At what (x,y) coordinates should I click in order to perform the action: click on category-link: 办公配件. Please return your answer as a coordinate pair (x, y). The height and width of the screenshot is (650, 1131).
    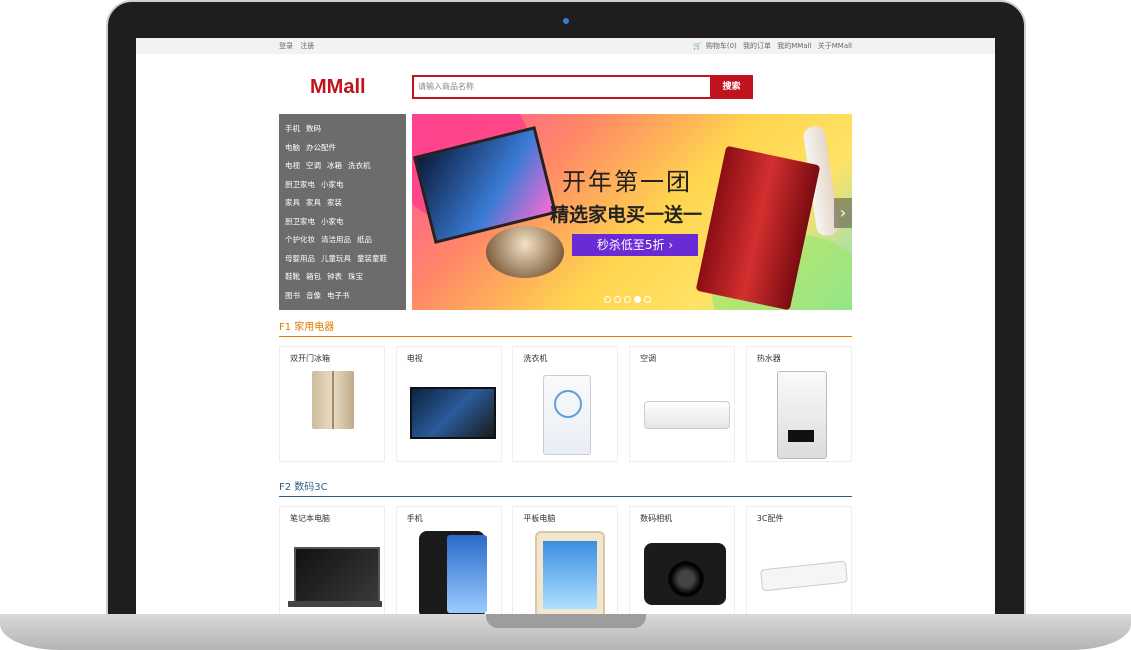
    Looking at the image, I should click on (321, 147).